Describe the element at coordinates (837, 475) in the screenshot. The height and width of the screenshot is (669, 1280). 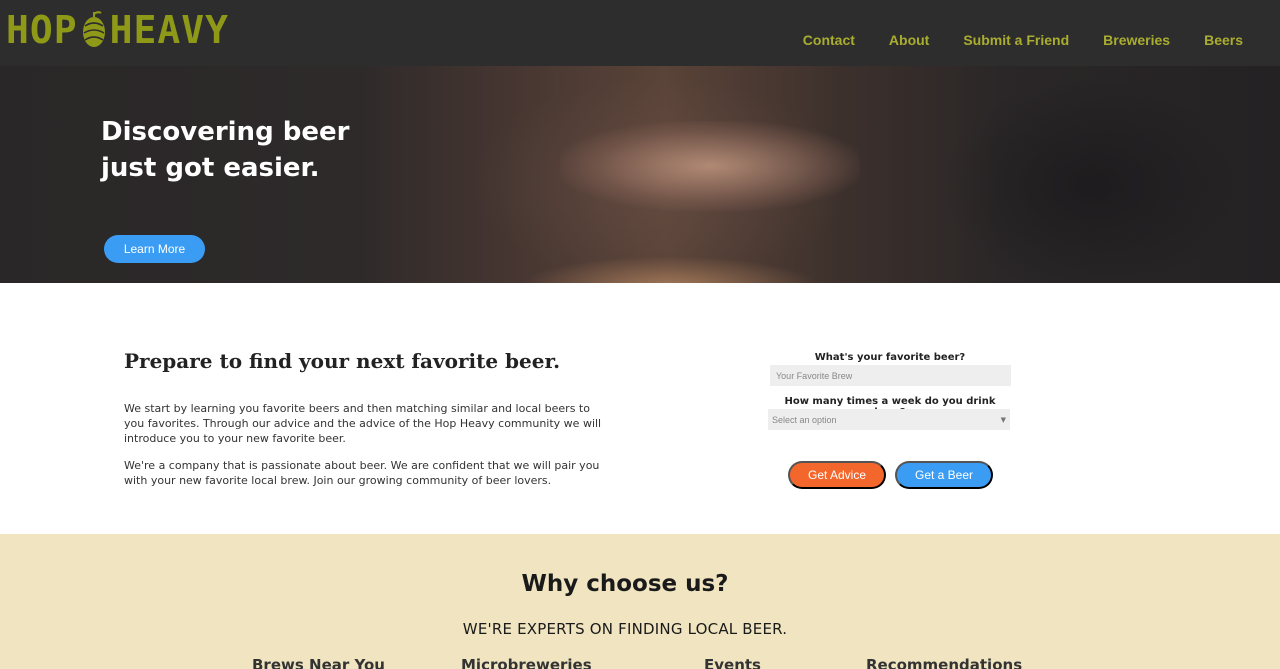
I see `get-advice-button: Get Advice` at that location.